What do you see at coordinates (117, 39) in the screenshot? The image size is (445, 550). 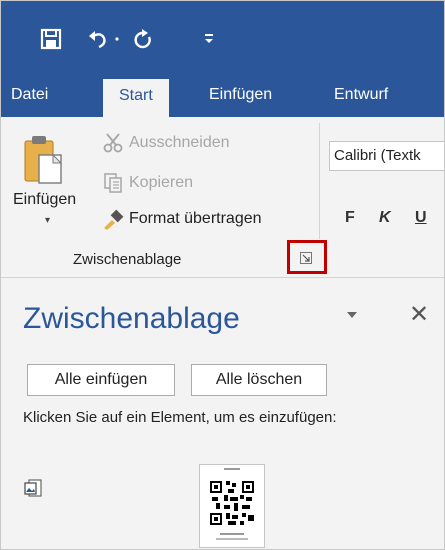 I see `undo-dropdown-icon` at bounding box center [117, 39].